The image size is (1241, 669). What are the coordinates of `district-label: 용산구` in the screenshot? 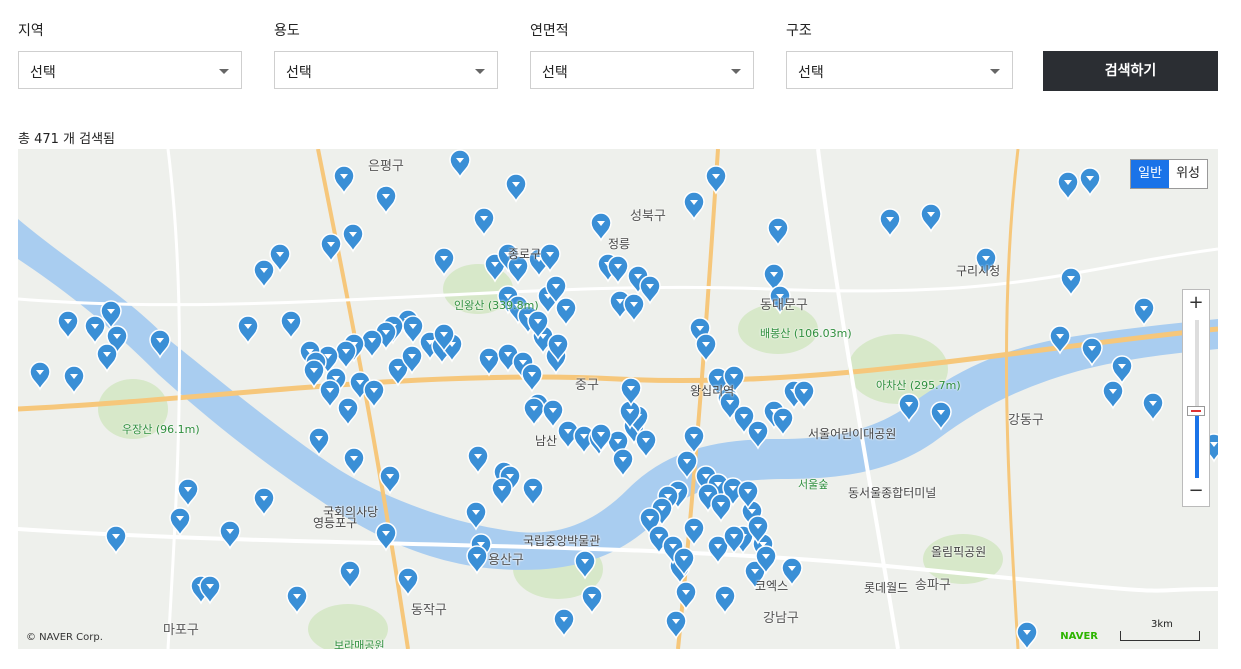 It's located at (506, 560).